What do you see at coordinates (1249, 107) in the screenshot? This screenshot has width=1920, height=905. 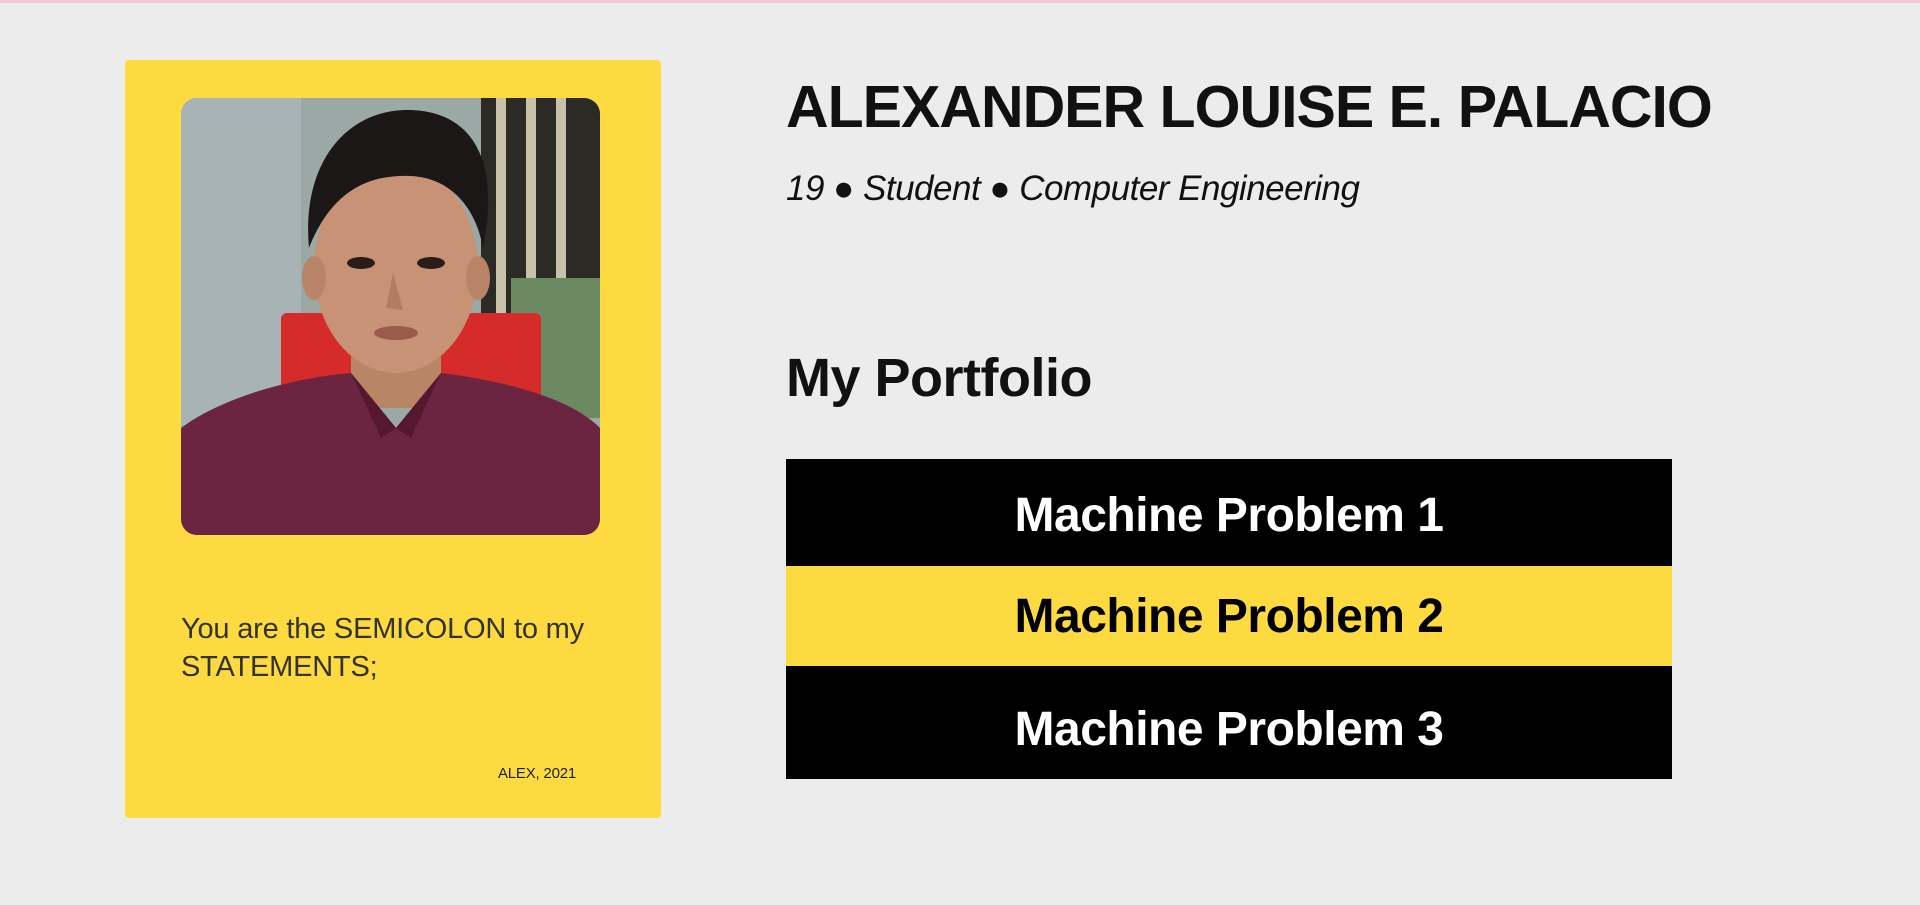 I see `page-title: ALEXANDER LOUISE E. PALACIO` at bounding box center [1249, 107].